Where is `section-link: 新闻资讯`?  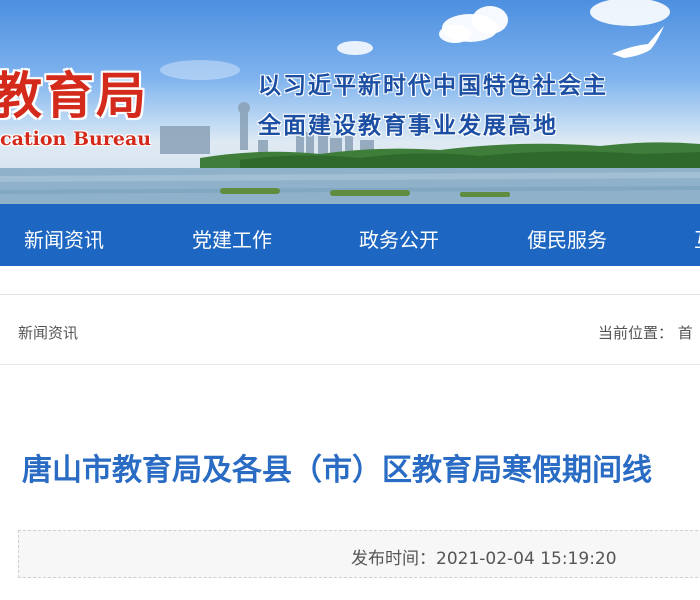 section-link: 新闻资讯 is located at coordinates (48, 332).